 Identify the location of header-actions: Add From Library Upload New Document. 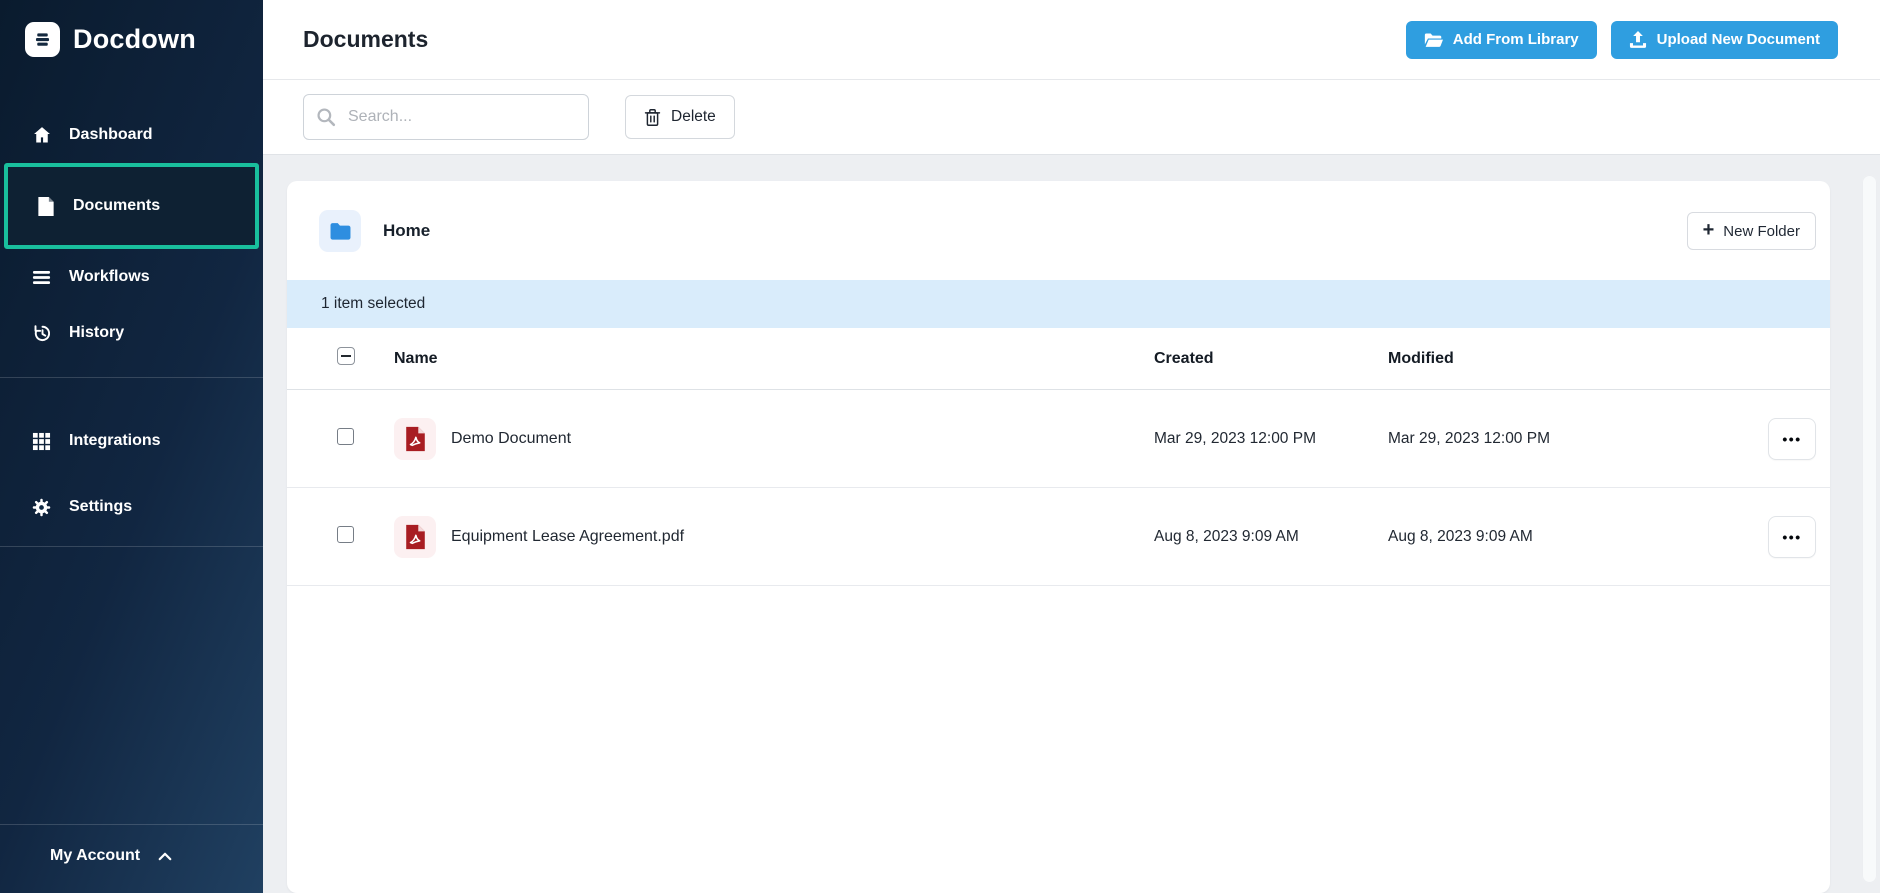
(1621, 39).